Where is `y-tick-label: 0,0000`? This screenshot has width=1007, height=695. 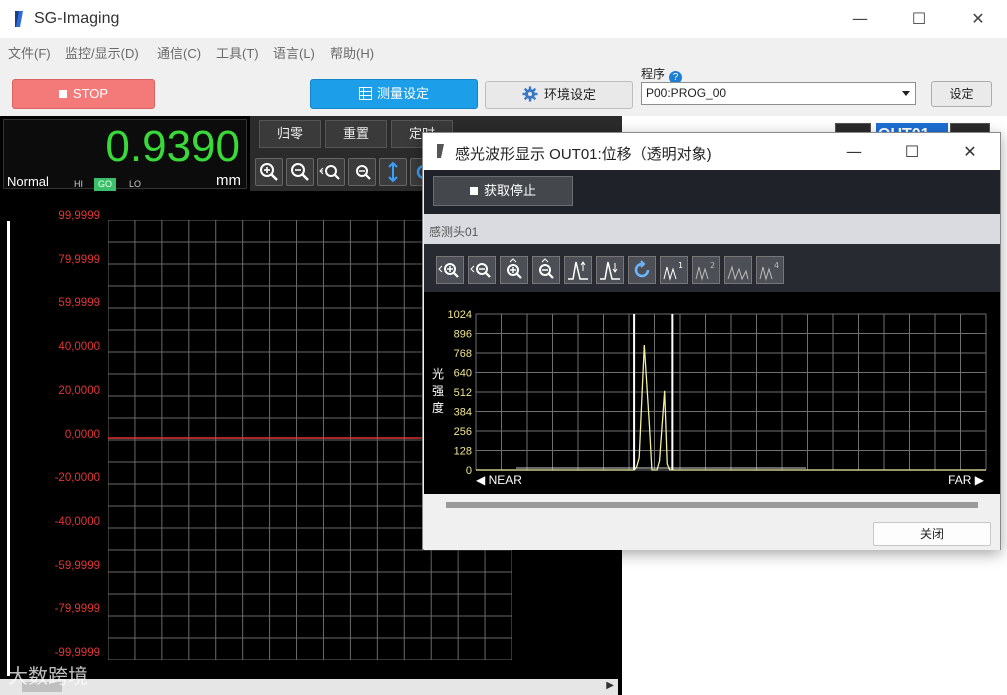 y-tick-label: 0,0000 is located at coordinates (82, 434).